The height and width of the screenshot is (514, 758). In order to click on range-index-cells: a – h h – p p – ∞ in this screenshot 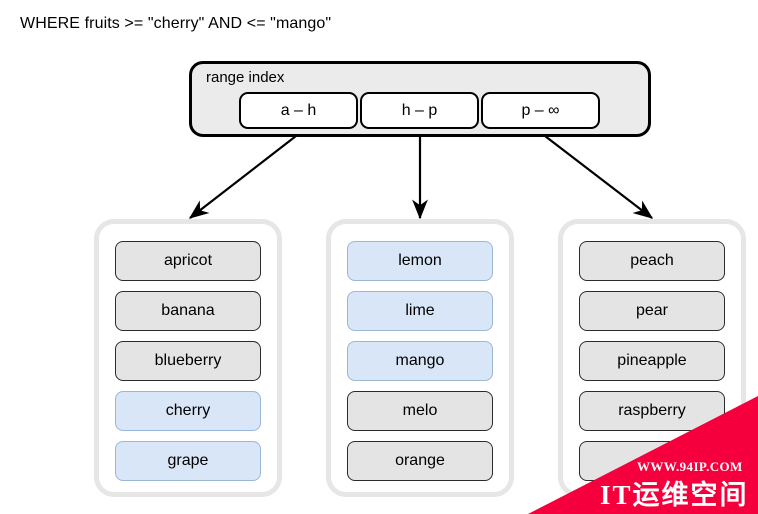, I will do `click(419, 110)`.